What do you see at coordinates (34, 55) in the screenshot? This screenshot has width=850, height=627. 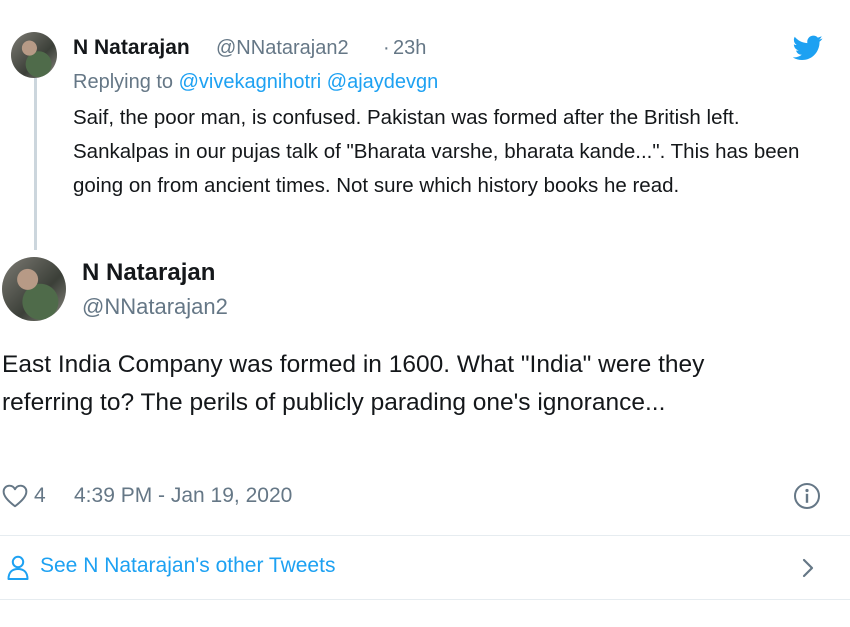 I see `reply-author-avatar` at bounding box center [34, 55].